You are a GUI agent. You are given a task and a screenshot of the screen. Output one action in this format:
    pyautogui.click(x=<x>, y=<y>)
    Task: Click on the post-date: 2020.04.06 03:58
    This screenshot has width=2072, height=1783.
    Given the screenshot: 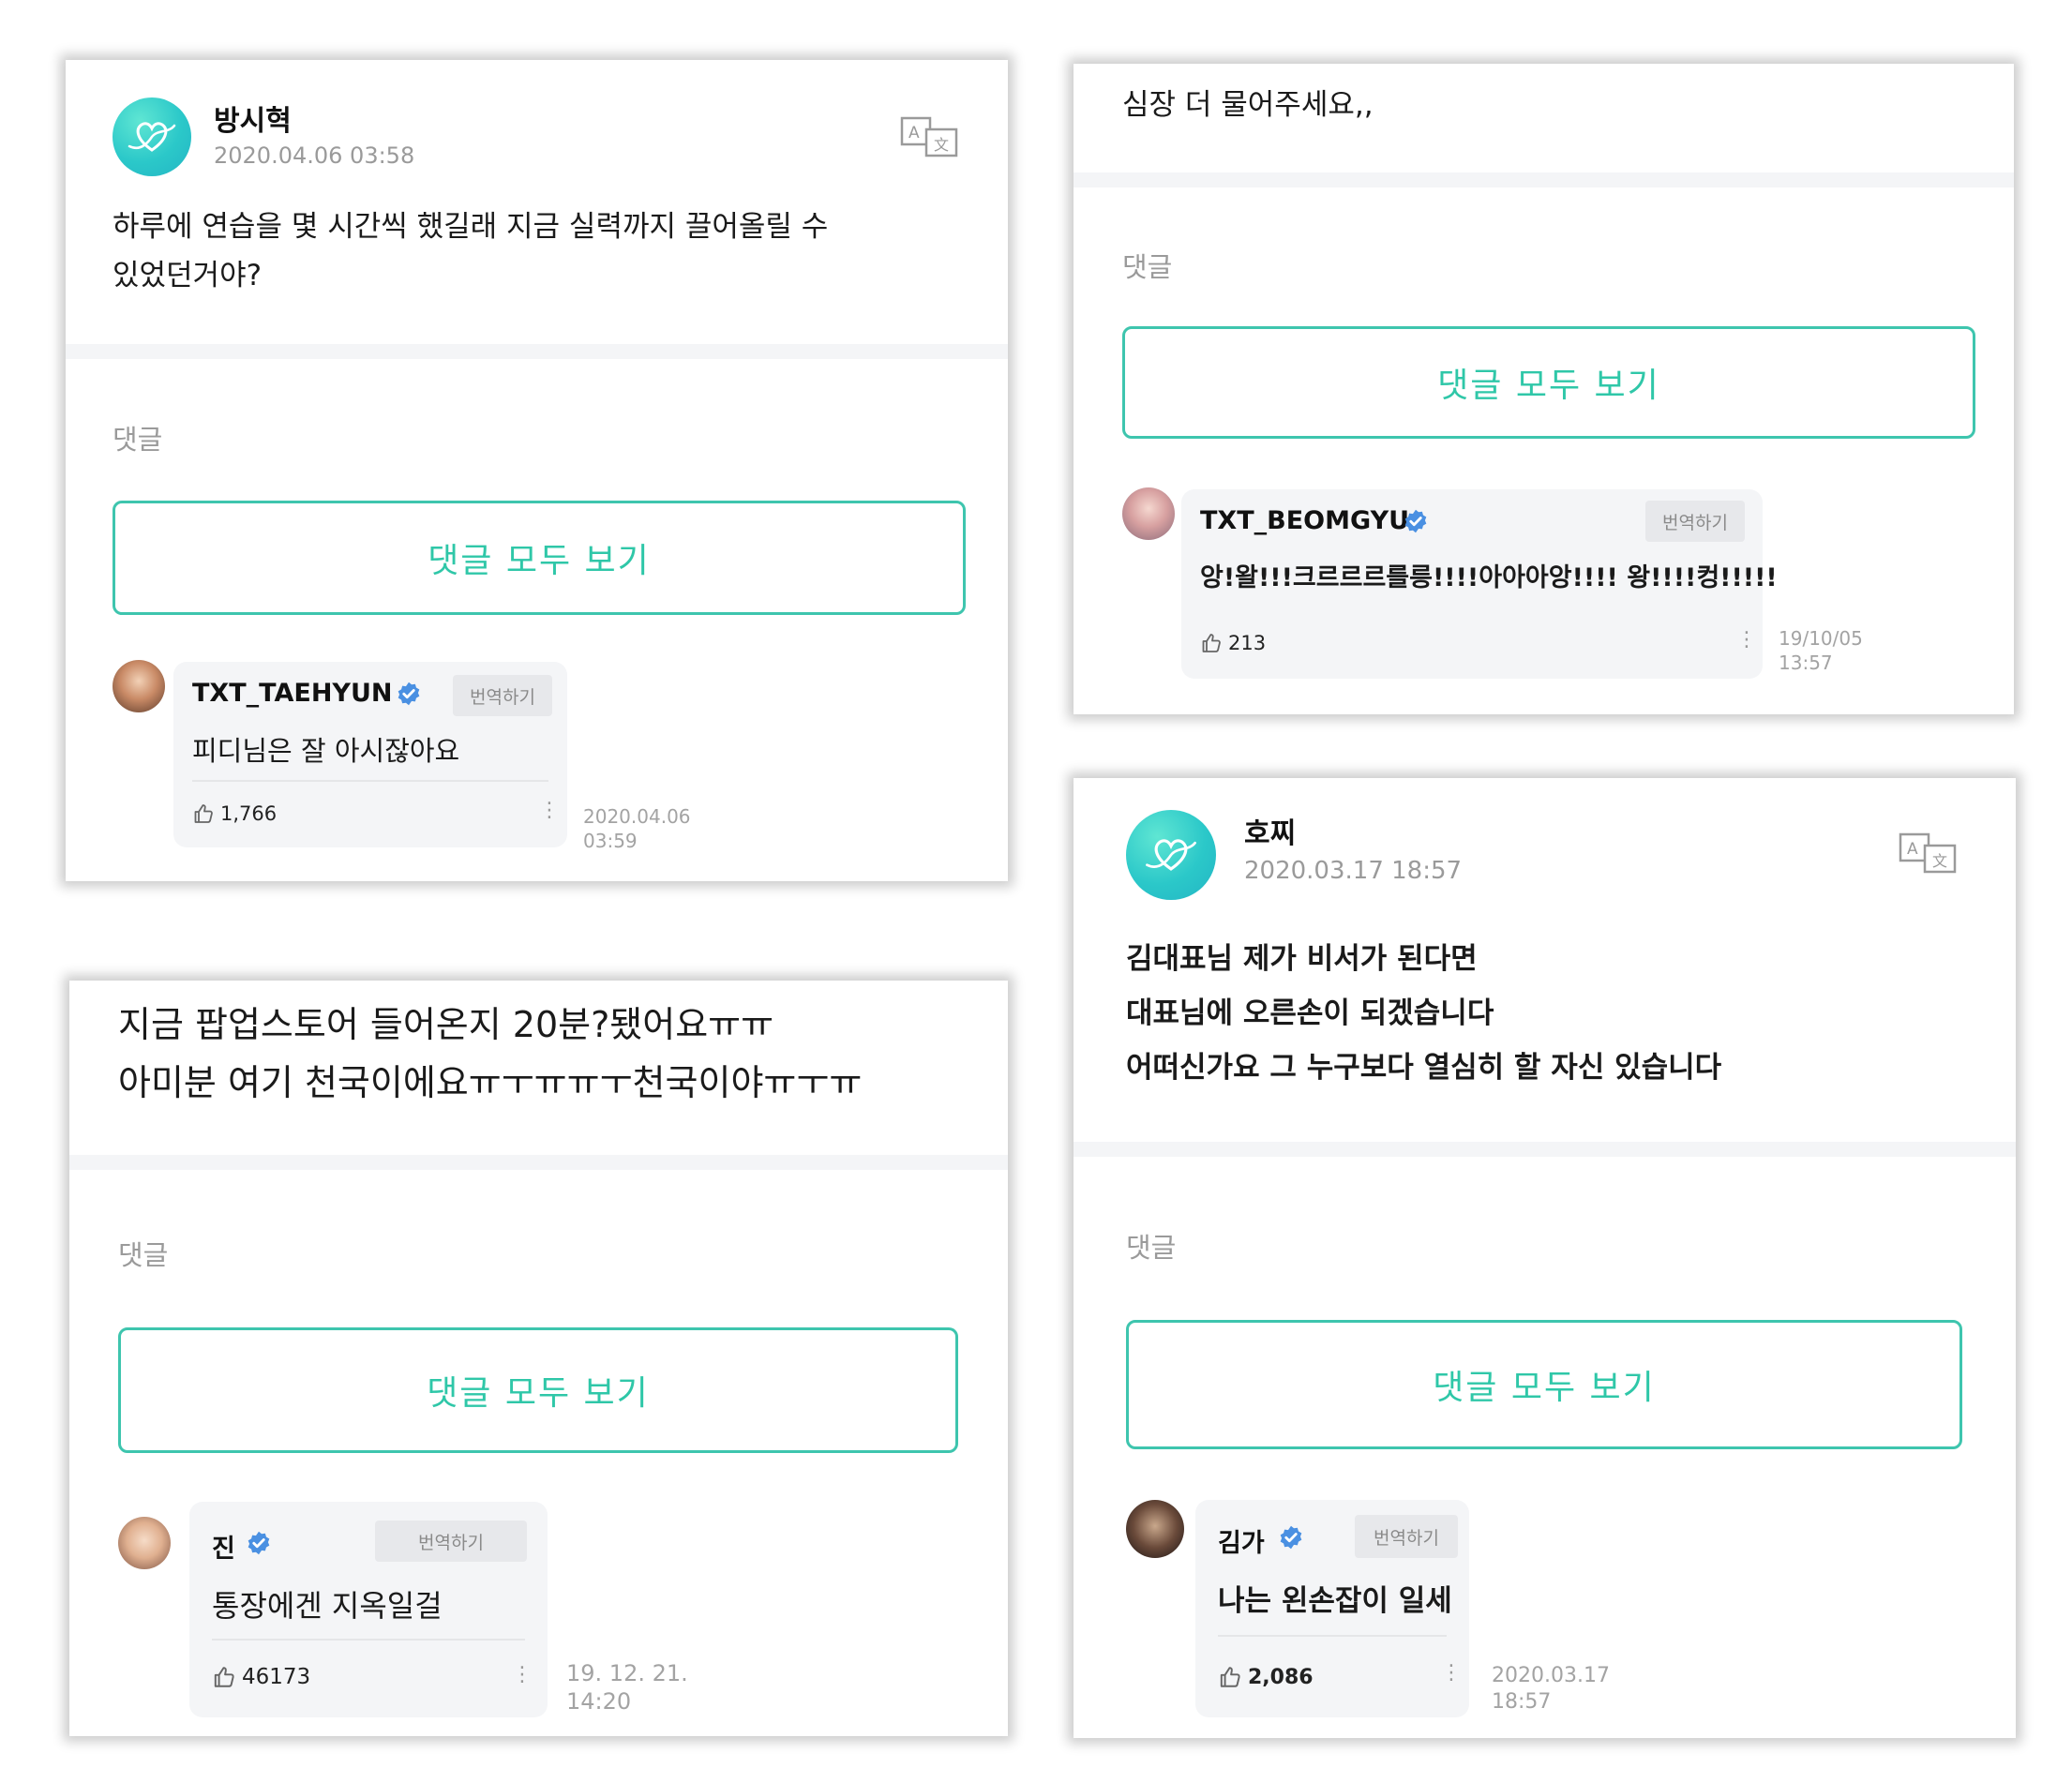 What is the action you would take?
    pyautogui.click(x=314, y=155)
    